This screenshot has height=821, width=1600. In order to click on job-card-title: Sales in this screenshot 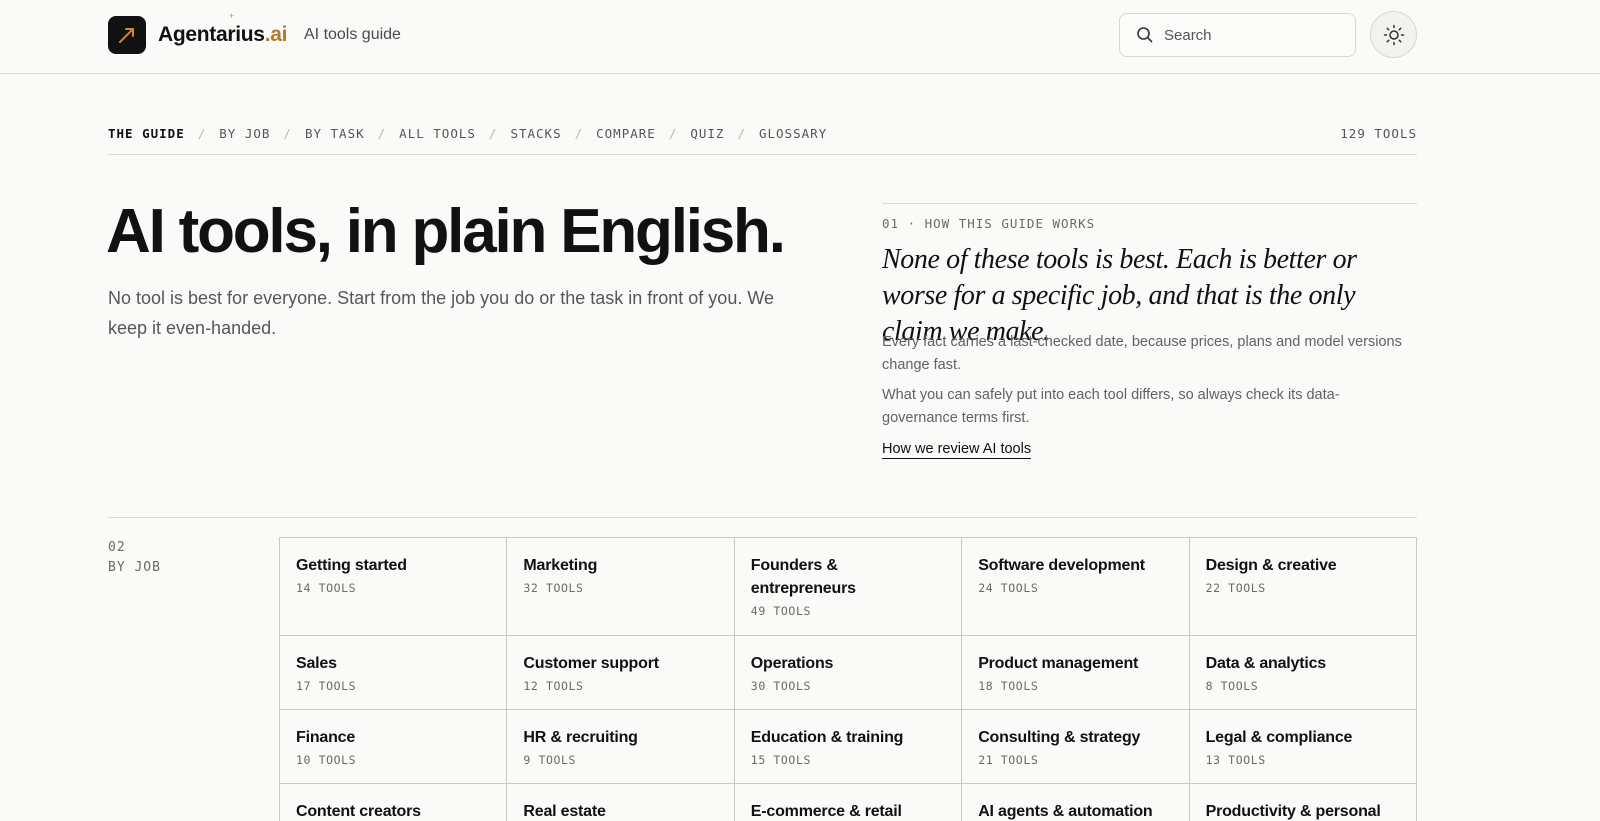, I will do `click(316, 663)`.